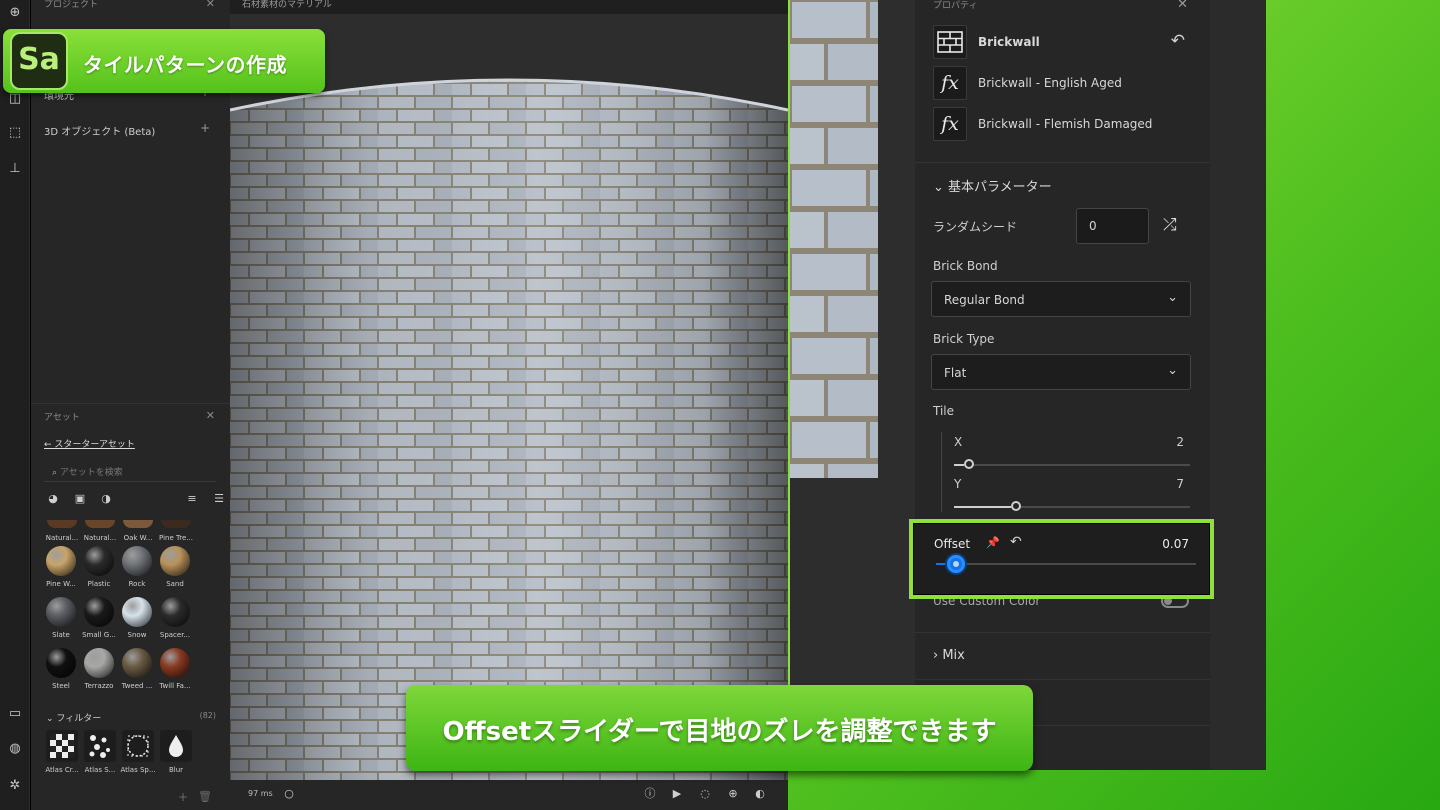  Describe the element at coordinates (509, 7) in the screenshot. I see `viewport-tab: 石材素材のマテリアル` at that location.